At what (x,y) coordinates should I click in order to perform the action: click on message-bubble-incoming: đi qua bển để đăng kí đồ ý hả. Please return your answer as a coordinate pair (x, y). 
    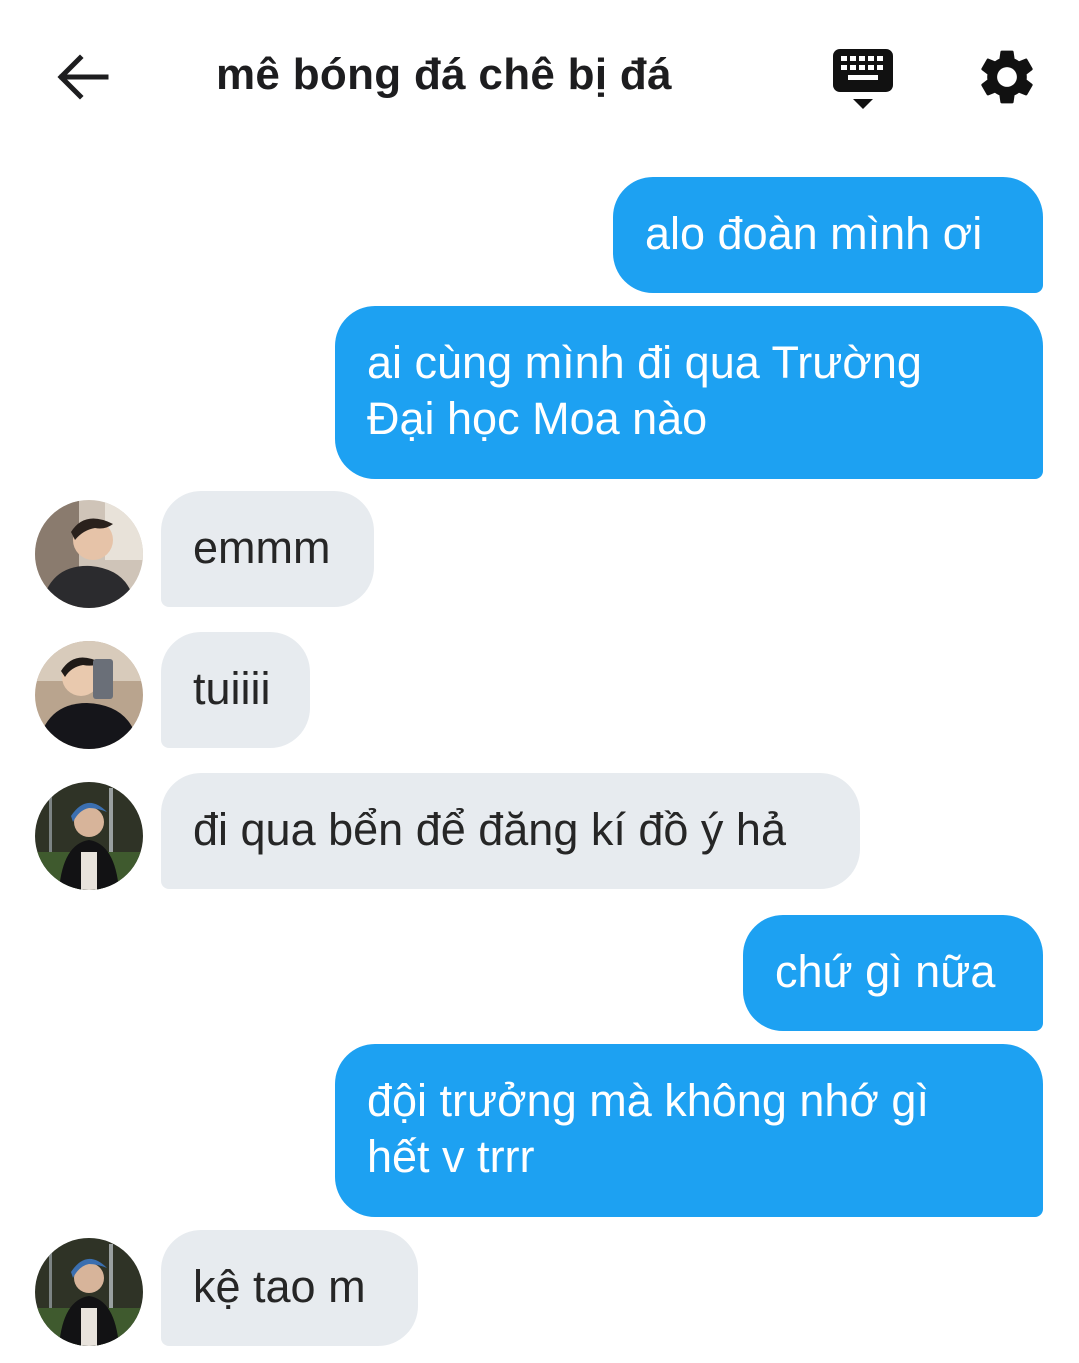
    Looking at the image, I should click on (510, 831).